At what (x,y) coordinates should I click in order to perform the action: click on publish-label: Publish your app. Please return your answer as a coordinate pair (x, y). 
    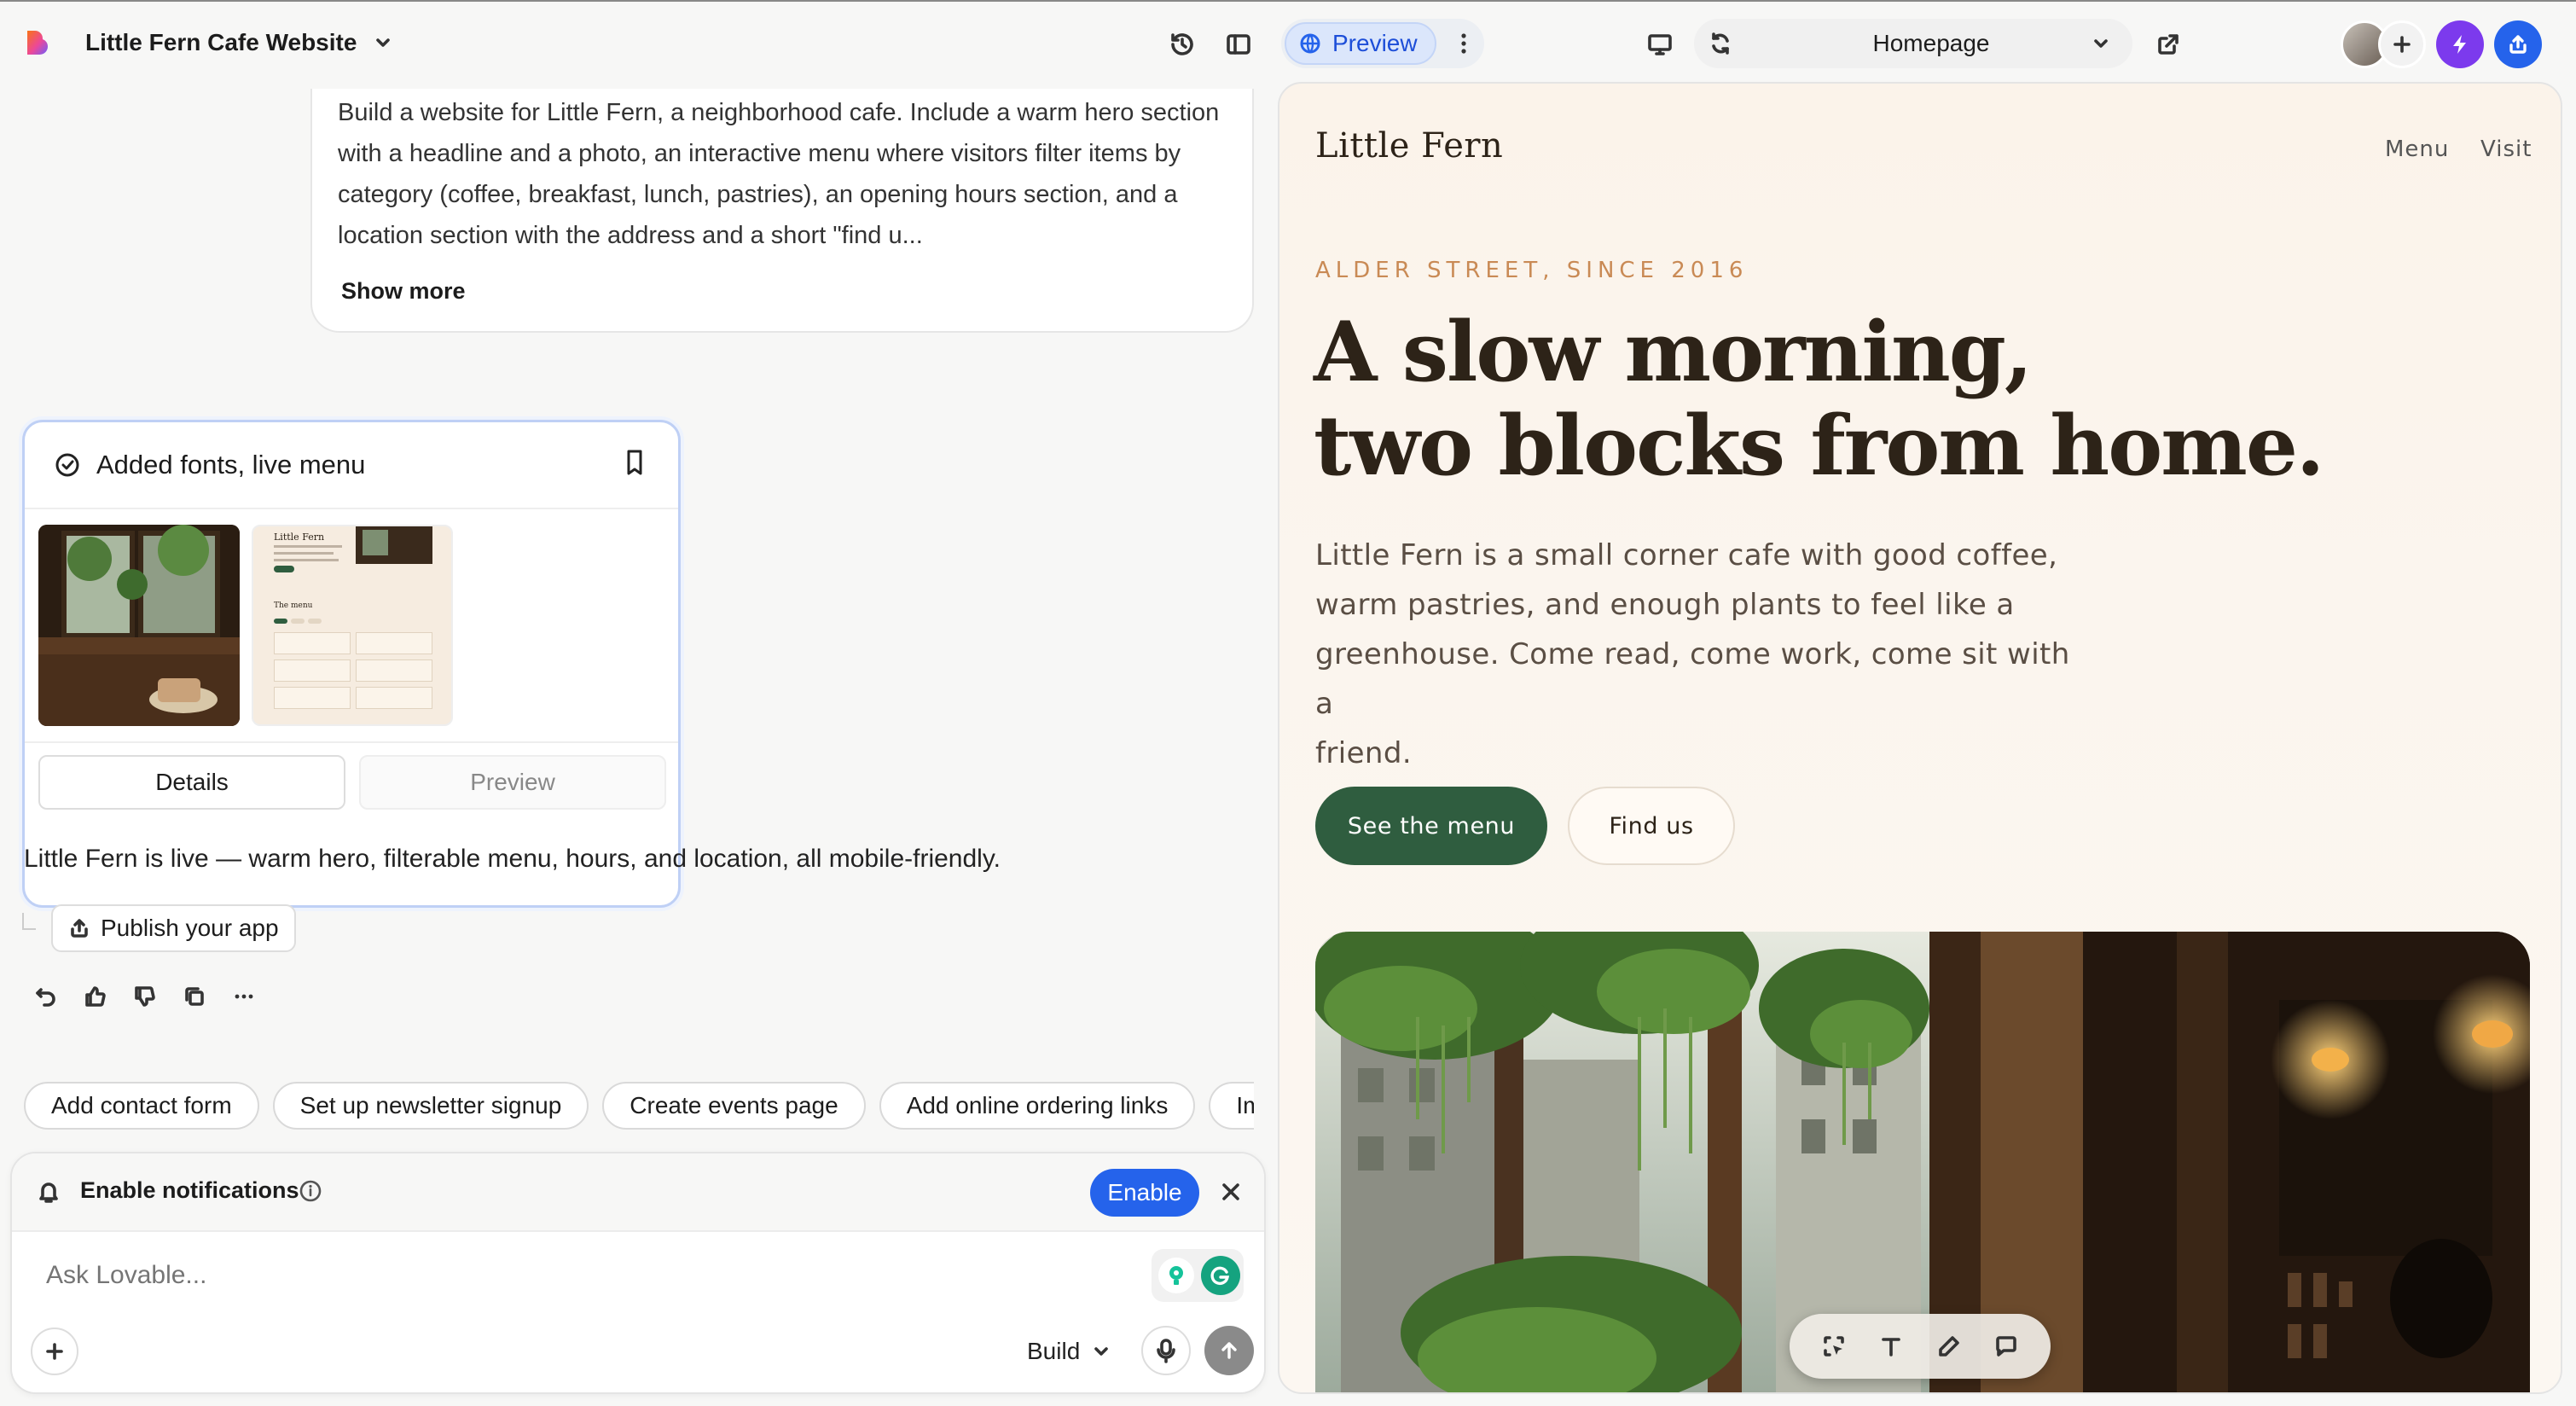
    Looking at the image, I should click on (190, 928).